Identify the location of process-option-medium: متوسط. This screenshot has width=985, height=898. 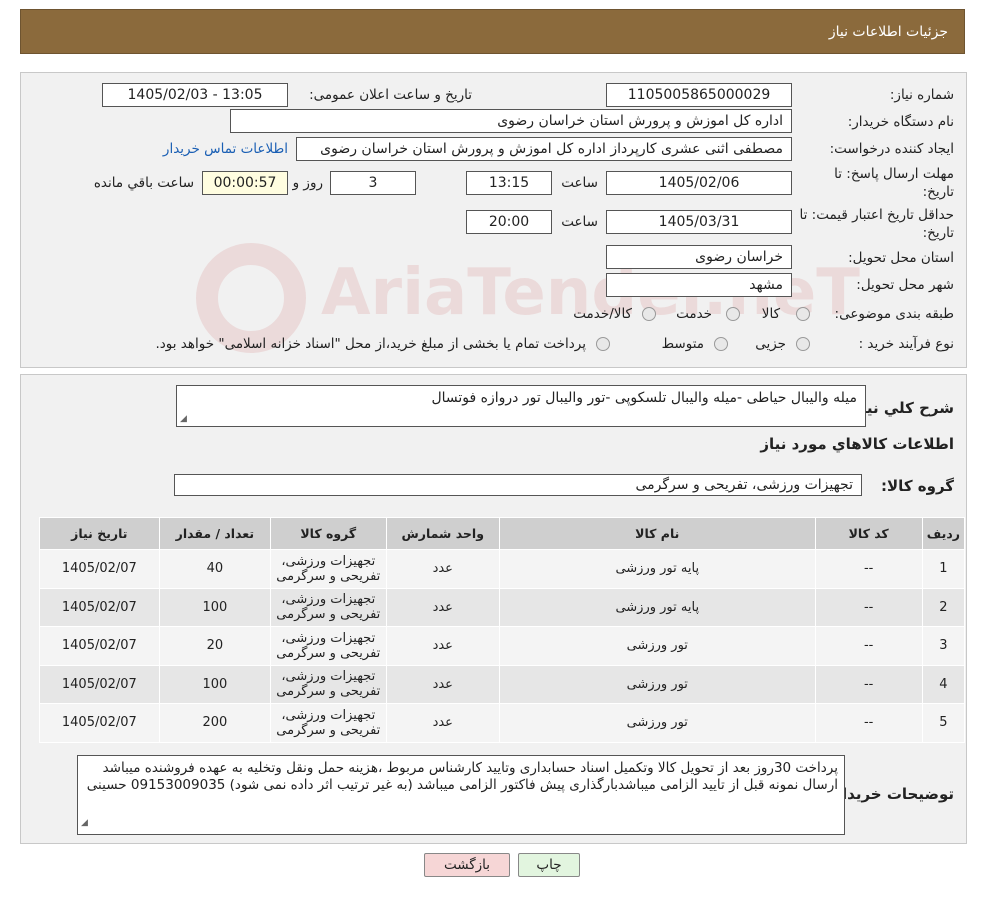
(682, 344).